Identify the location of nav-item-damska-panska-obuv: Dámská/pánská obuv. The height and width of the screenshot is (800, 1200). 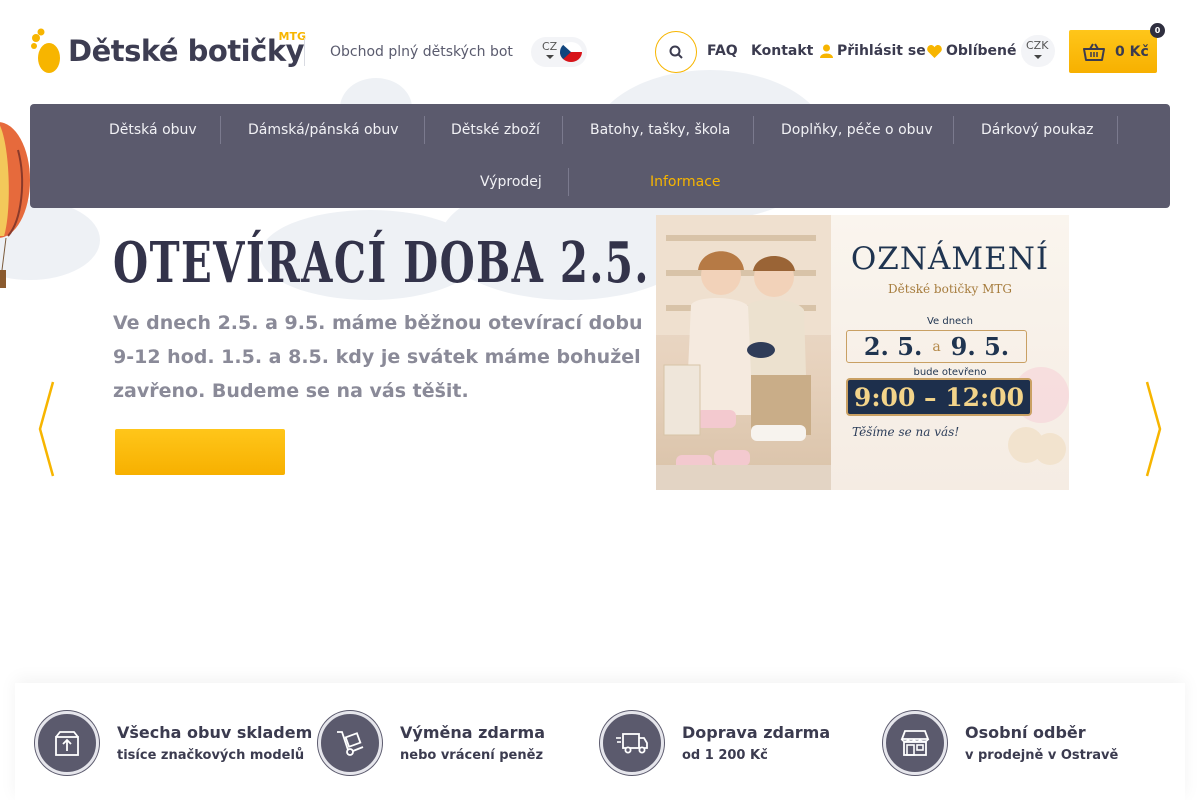
(323, 130).